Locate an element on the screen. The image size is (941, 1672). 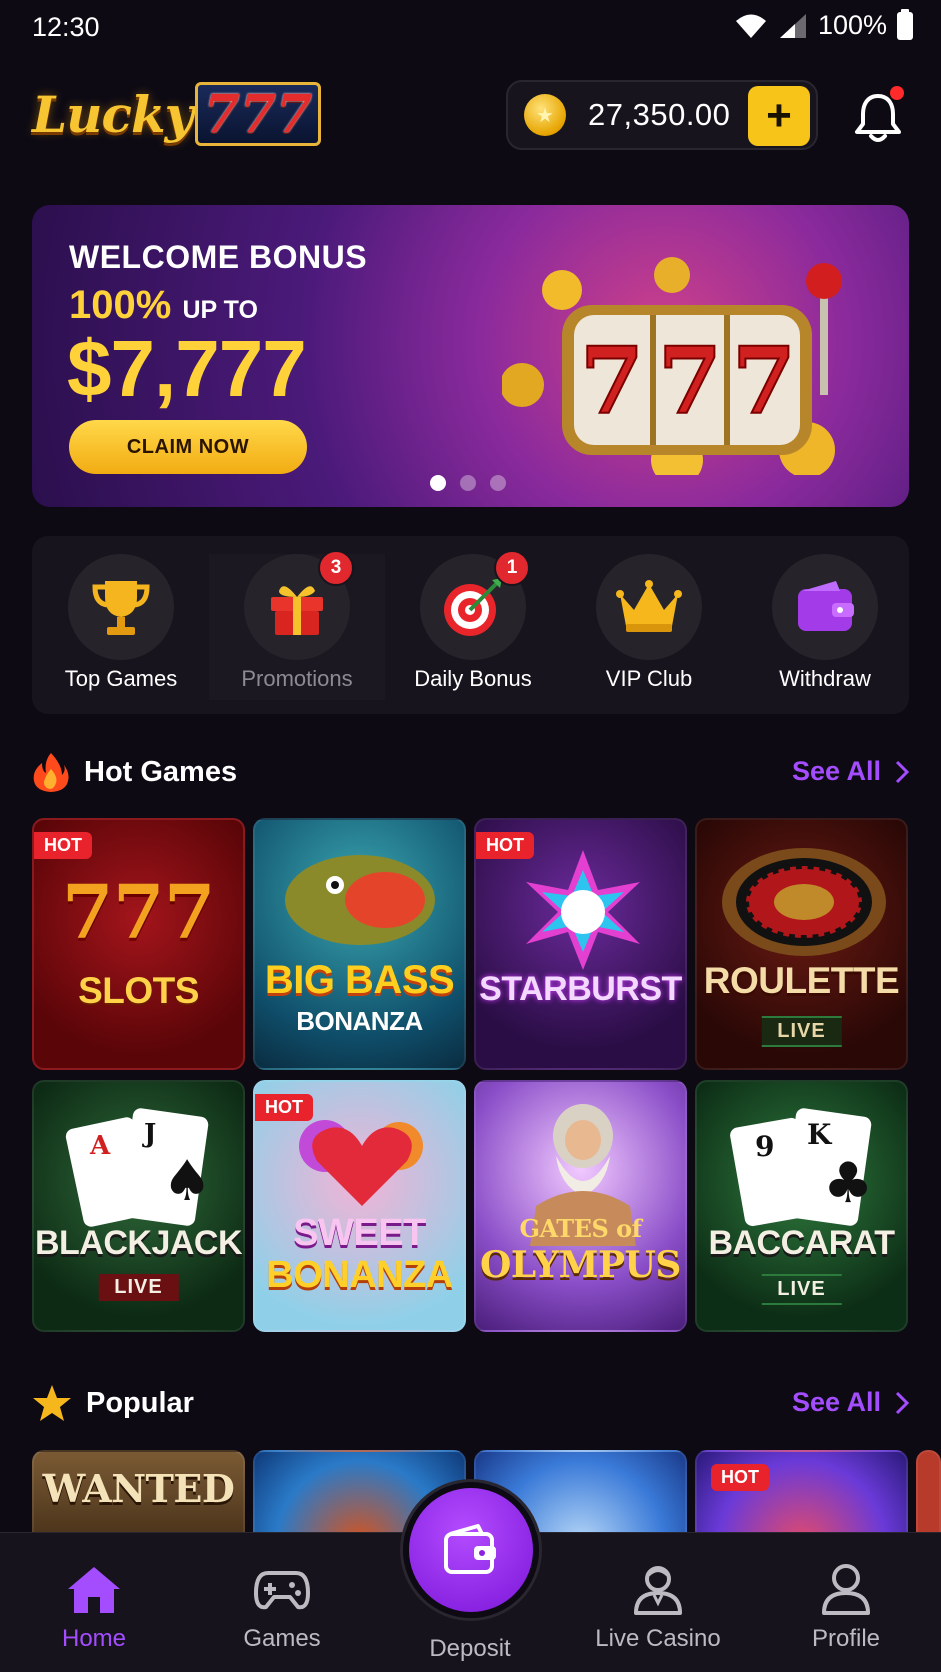
carousel-dots is located at coordinates (468, 483).